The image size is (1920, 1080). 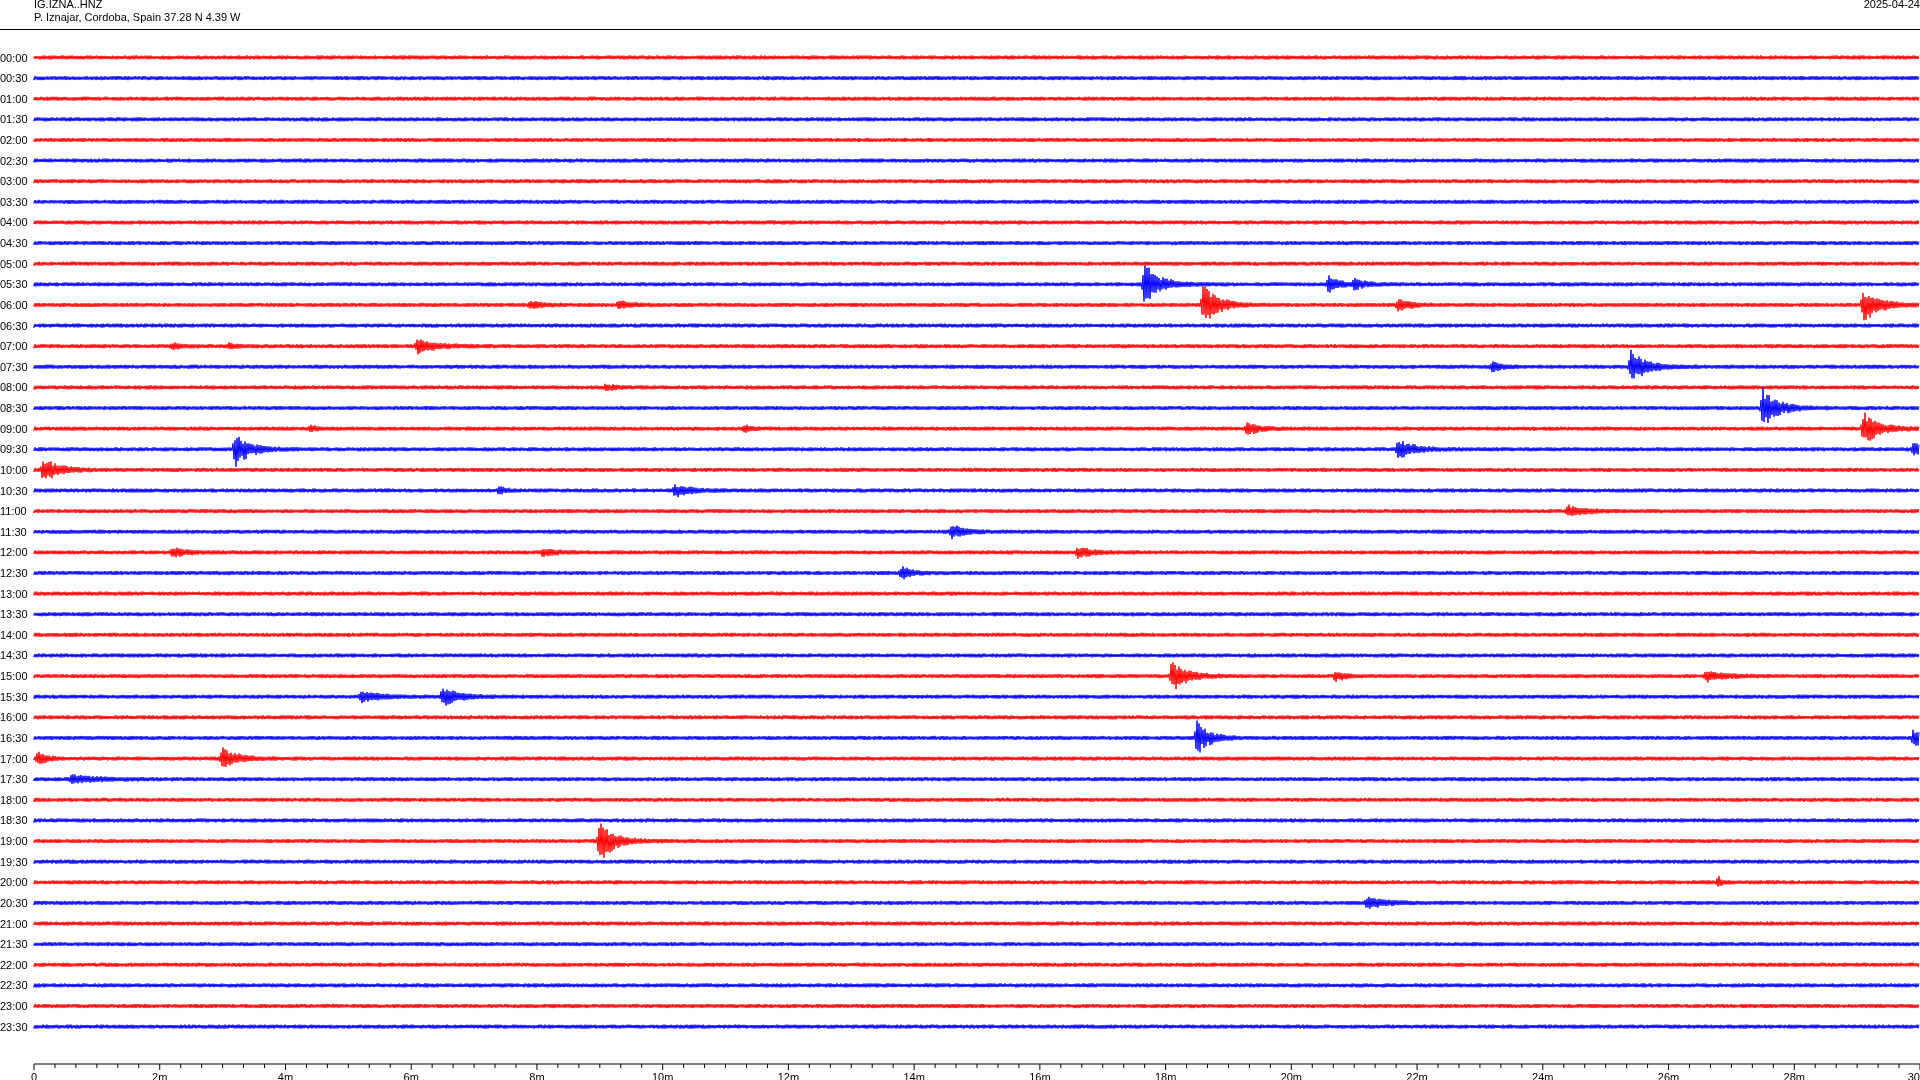 What do you see at coordinates (14, 160) in the screenshot?
I see `row-time-label: 02:30` at bounding box center [14, 160].